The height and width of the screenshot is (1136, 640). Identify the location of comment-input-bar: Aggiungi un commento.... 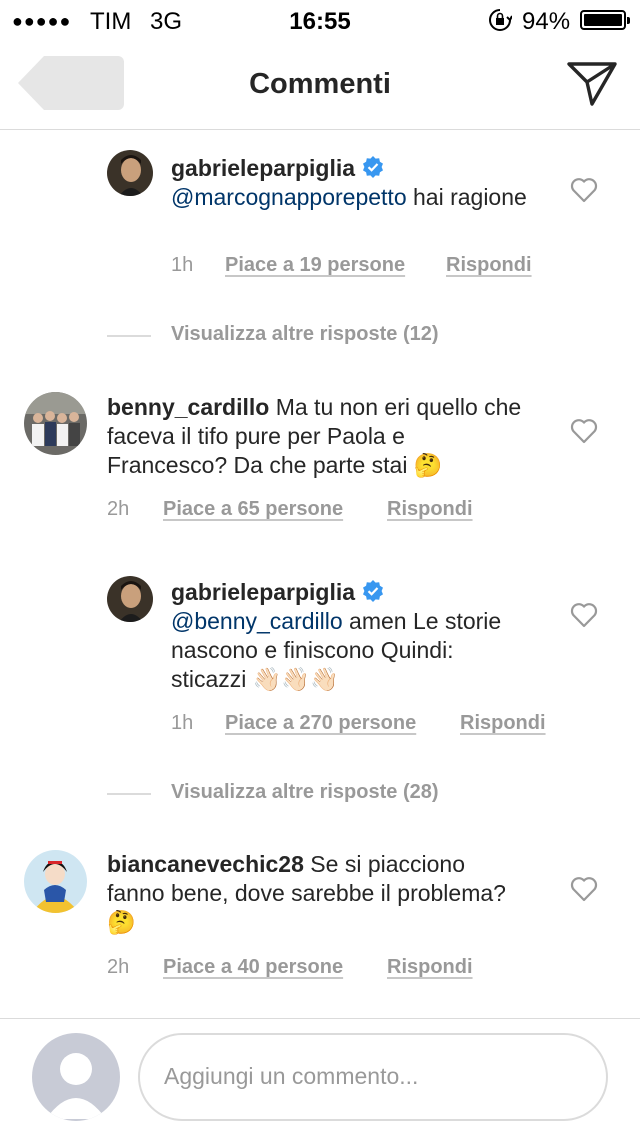
(320, 1077).